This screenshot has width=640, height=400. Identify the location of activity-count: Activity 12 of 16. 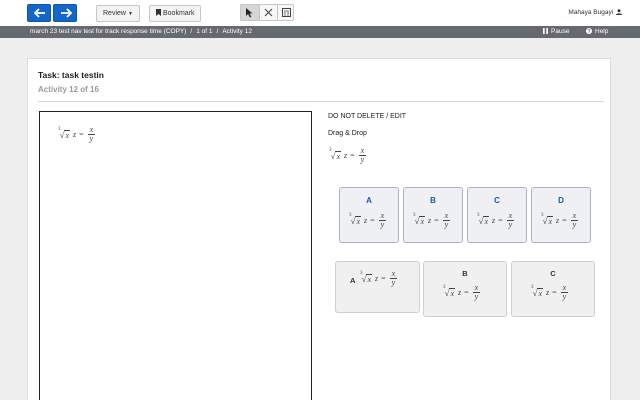
(68, 89).